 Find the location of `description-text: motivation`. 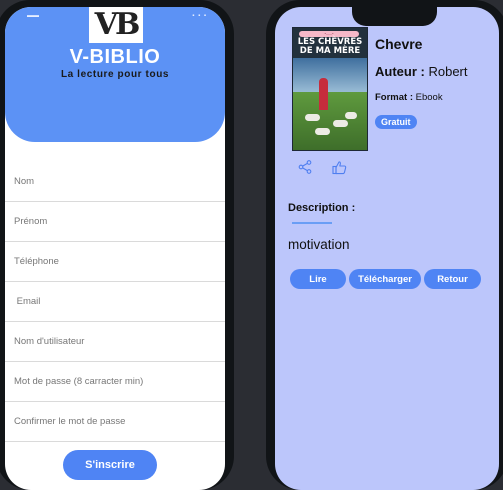

description-text: motivation is located at coordinates (319, 244).